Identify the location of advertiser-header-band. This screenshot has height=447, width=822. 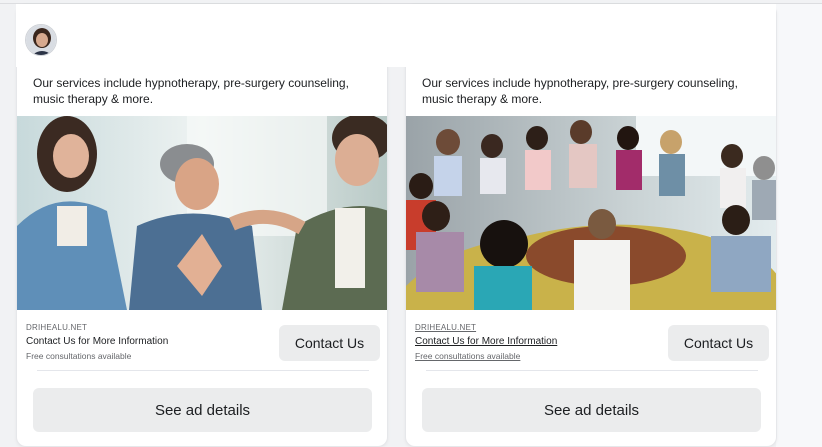
(396, 35).